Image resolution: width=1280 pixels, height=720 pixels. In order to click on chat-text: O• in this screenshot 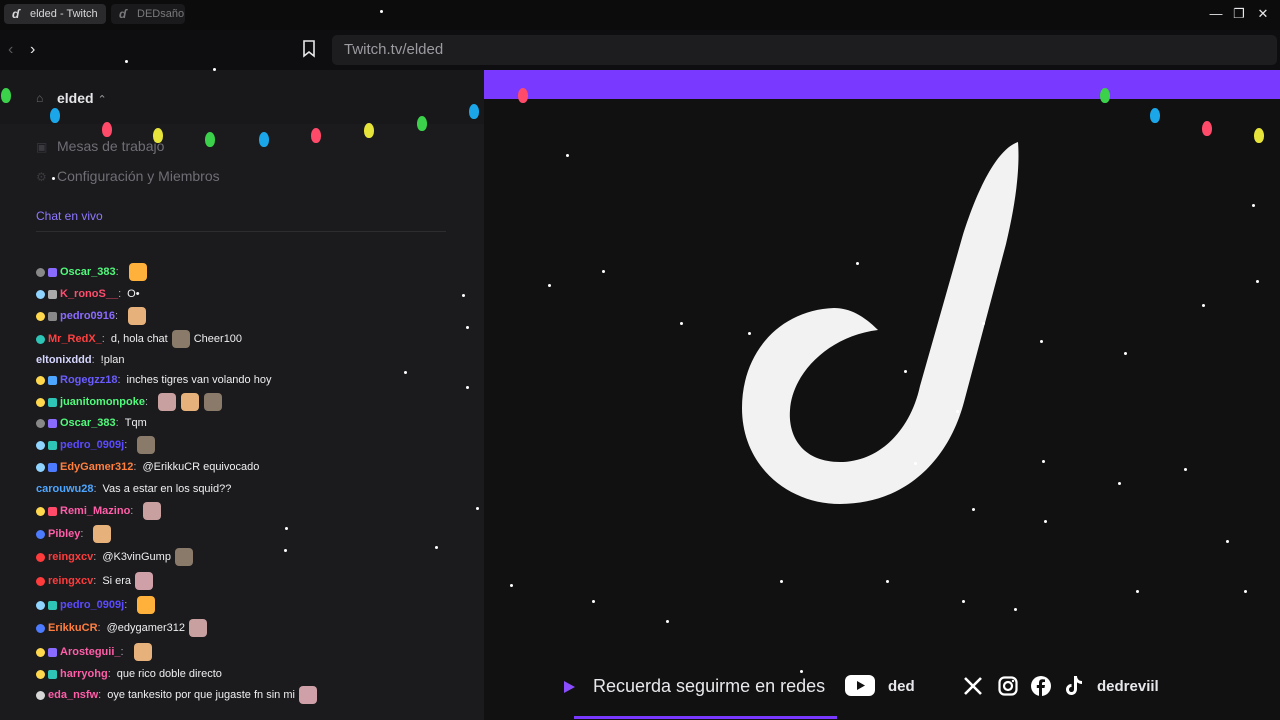, I will do `click(133, 294)`.